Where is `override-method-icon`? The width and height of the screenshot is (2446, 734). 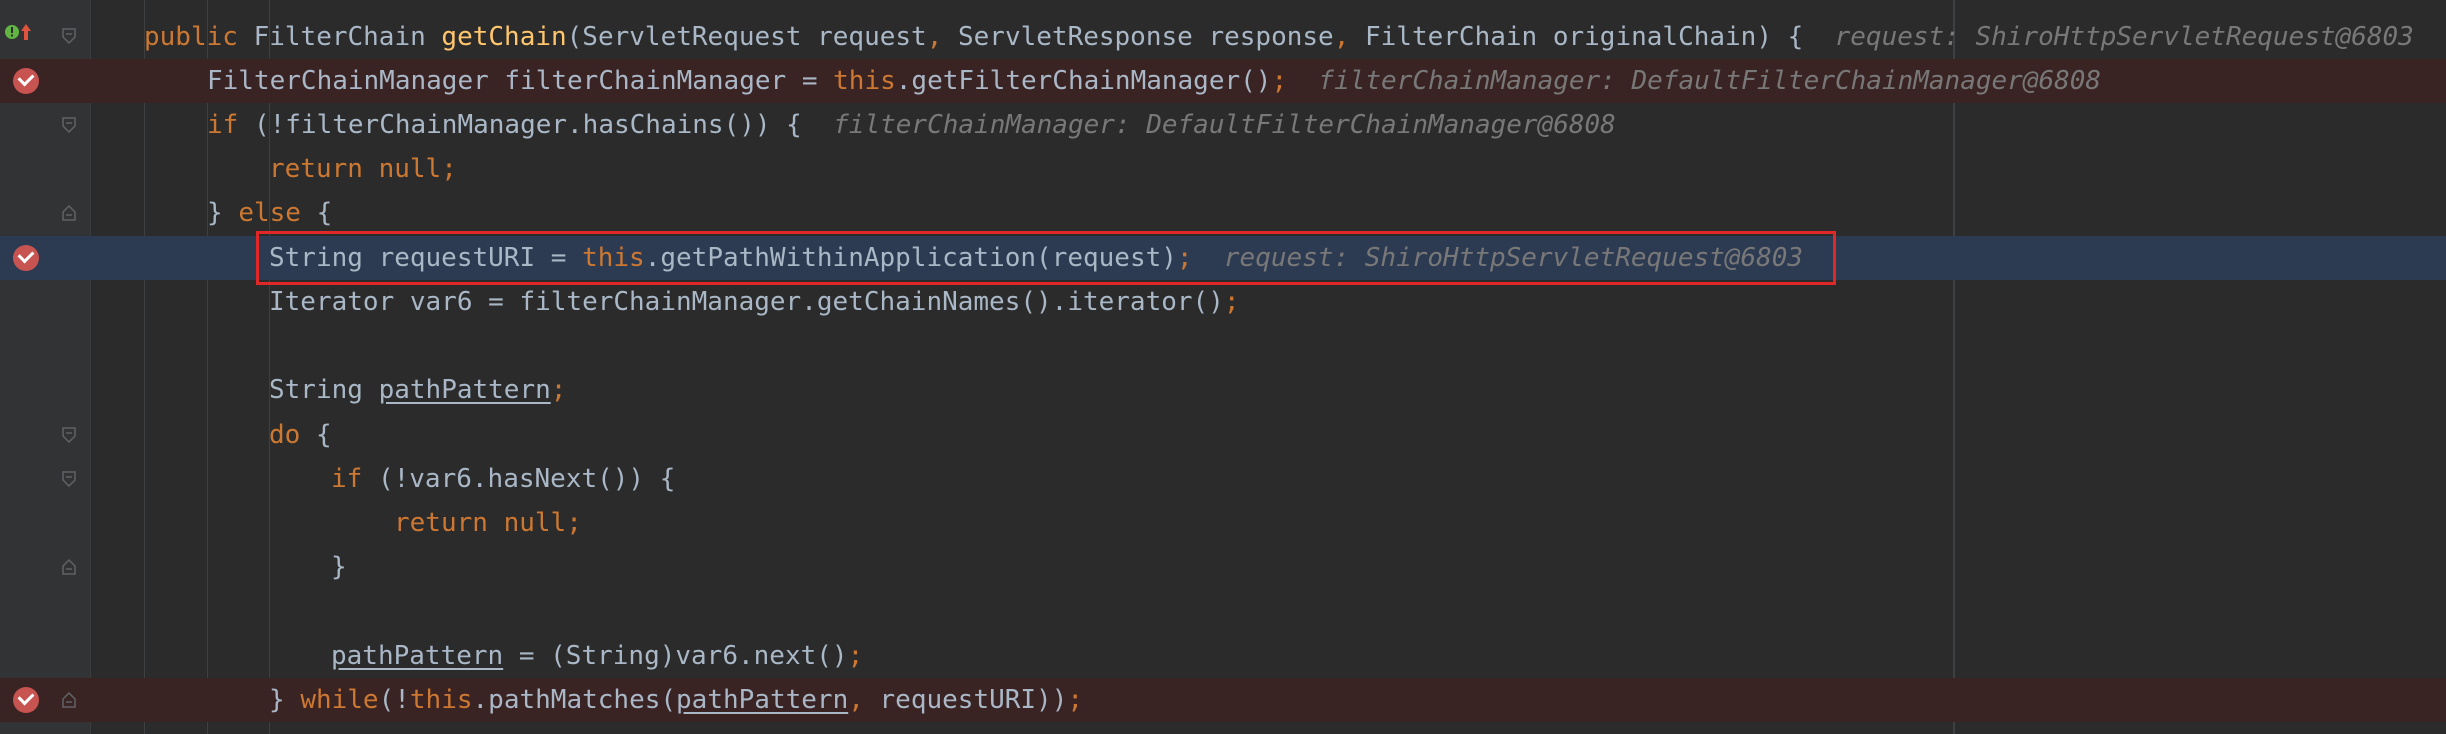
override-method-icon is located at coordinates (19, 32).